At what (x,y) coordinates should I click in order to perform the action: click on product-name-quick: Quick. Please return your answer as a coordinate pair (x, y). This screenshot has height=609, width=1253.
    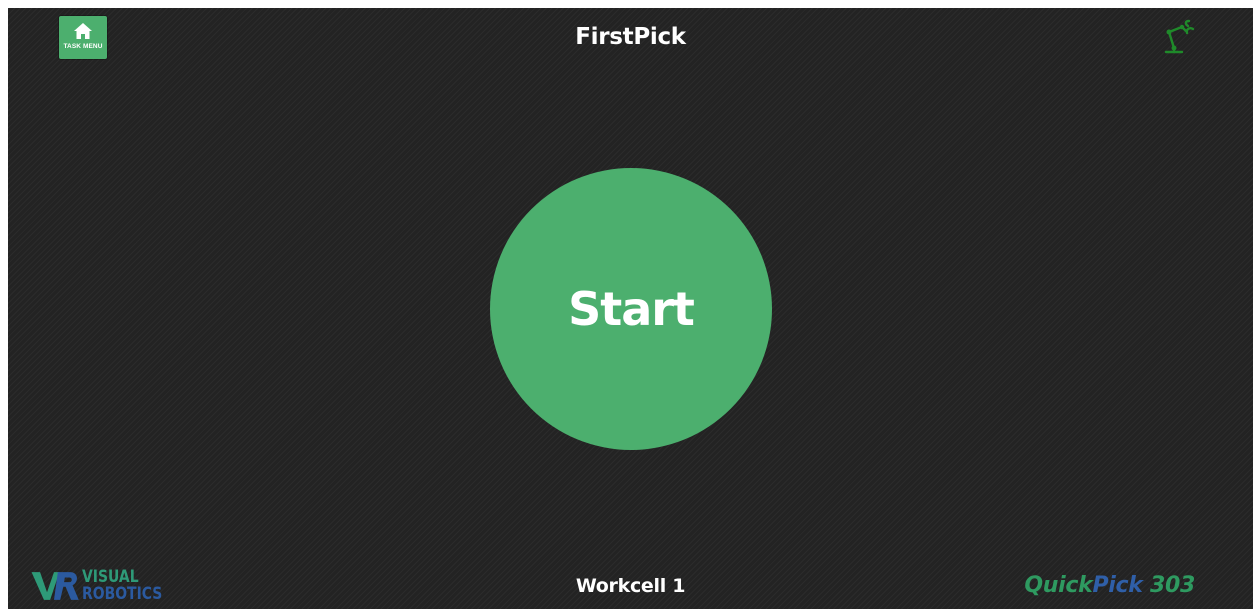
    Looking at the image, I should click on (1058, 585).